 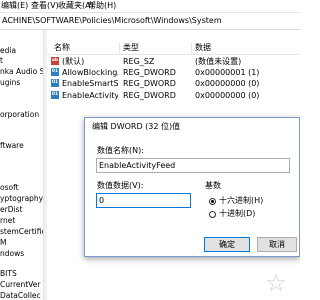 What do you see at coordinates (12, 146) in the screenshot?
I see `tree-item: ftware` at bounding box center [12, 146].